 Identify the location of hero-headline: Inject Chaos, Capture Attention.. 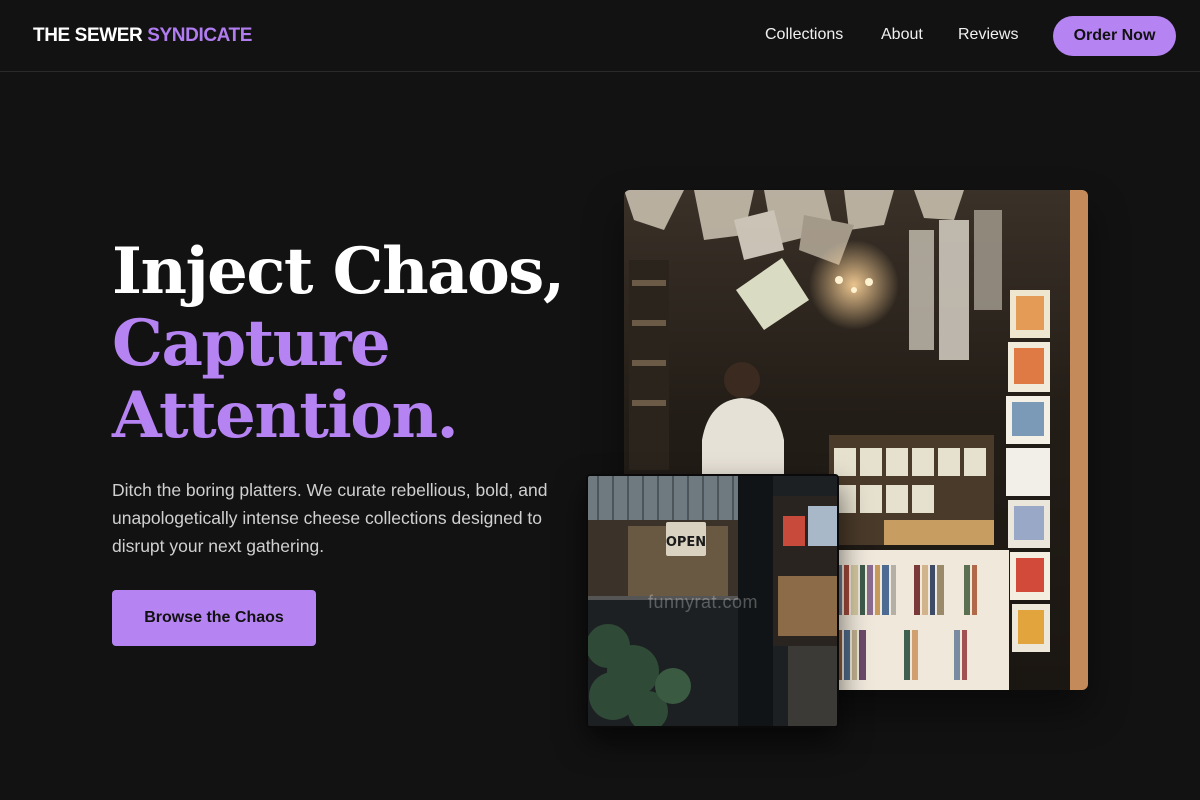
(347, 344).